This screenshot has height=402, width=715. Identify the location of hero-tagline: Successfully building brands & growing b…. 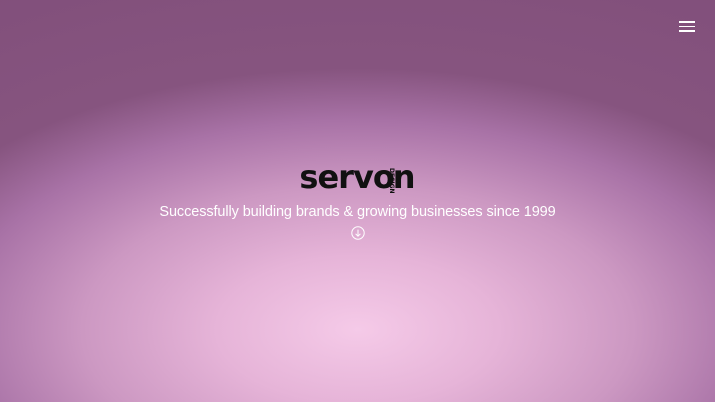
(357, 212).